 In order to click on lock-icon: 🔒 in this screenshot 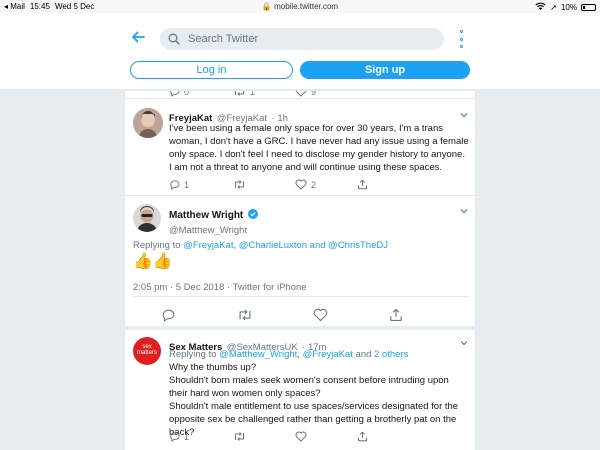, I will do `click(266, 6)`.